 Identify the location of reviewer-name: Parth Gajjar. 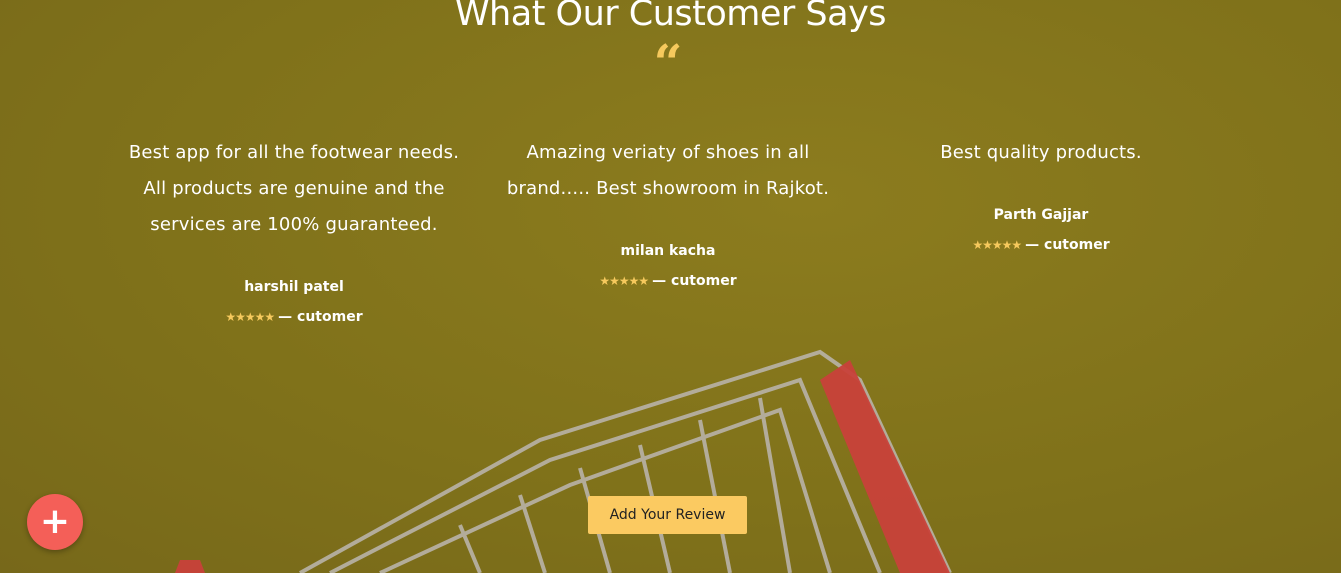
(1041, 215).